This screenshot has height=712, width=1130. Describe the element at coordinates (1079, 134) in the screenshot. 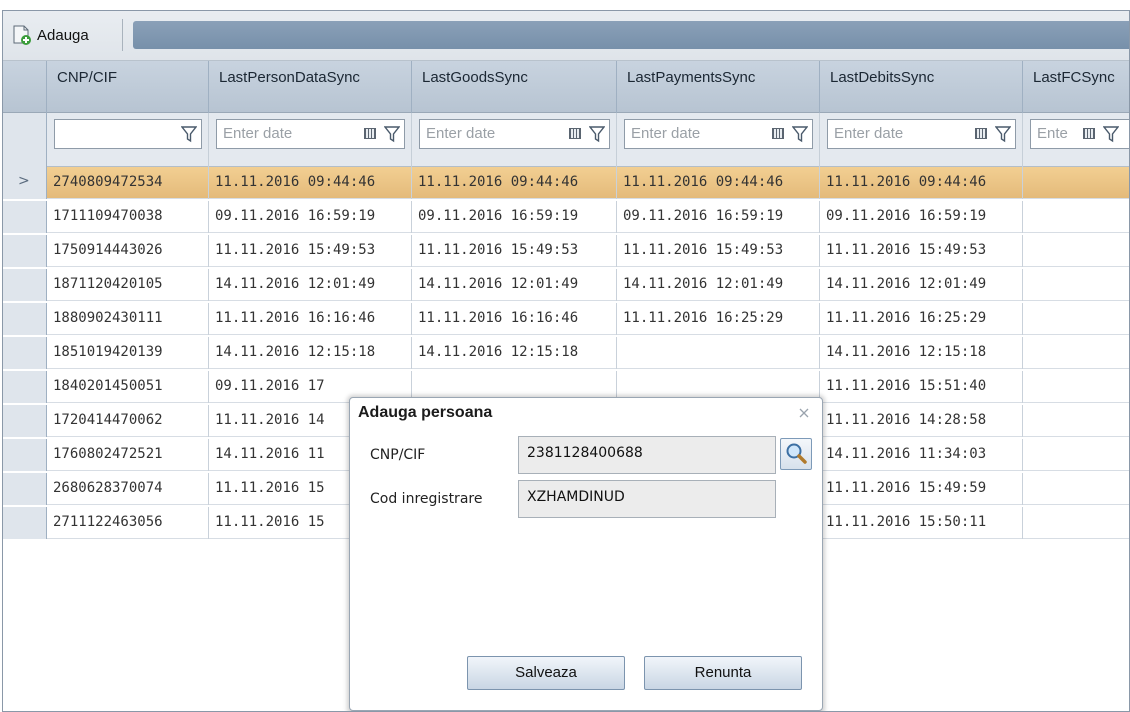

I see `date-filter-input: Ente` at that location.